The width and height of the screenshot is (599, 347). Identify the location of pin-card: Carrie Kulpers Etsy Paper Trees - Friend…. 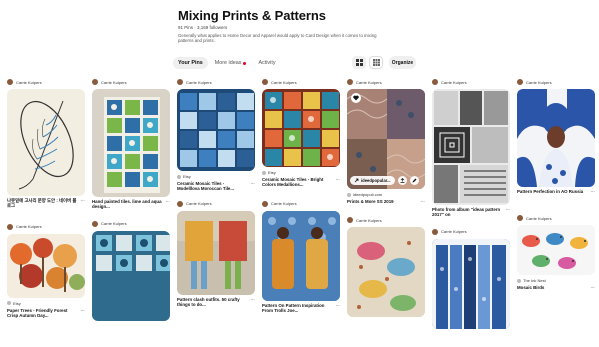
(46, 271).